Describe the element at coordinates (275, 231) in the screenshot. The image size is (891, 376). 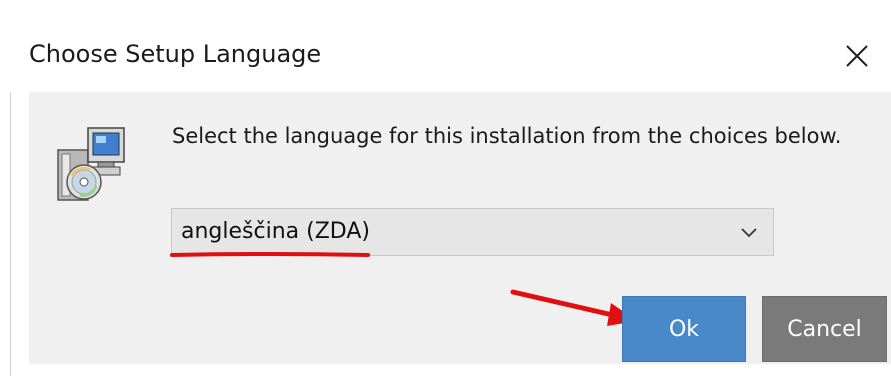
I see `language-select-value: angleščina (ZDA)` at that location.